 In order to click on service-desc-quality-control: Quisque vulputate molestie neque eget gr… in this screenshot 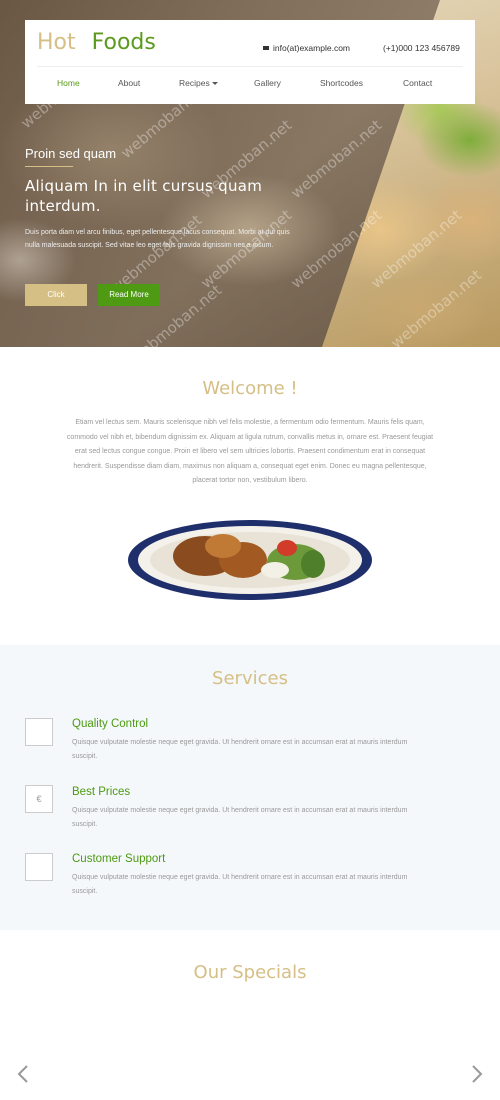, I will do `click(240, 749)`.